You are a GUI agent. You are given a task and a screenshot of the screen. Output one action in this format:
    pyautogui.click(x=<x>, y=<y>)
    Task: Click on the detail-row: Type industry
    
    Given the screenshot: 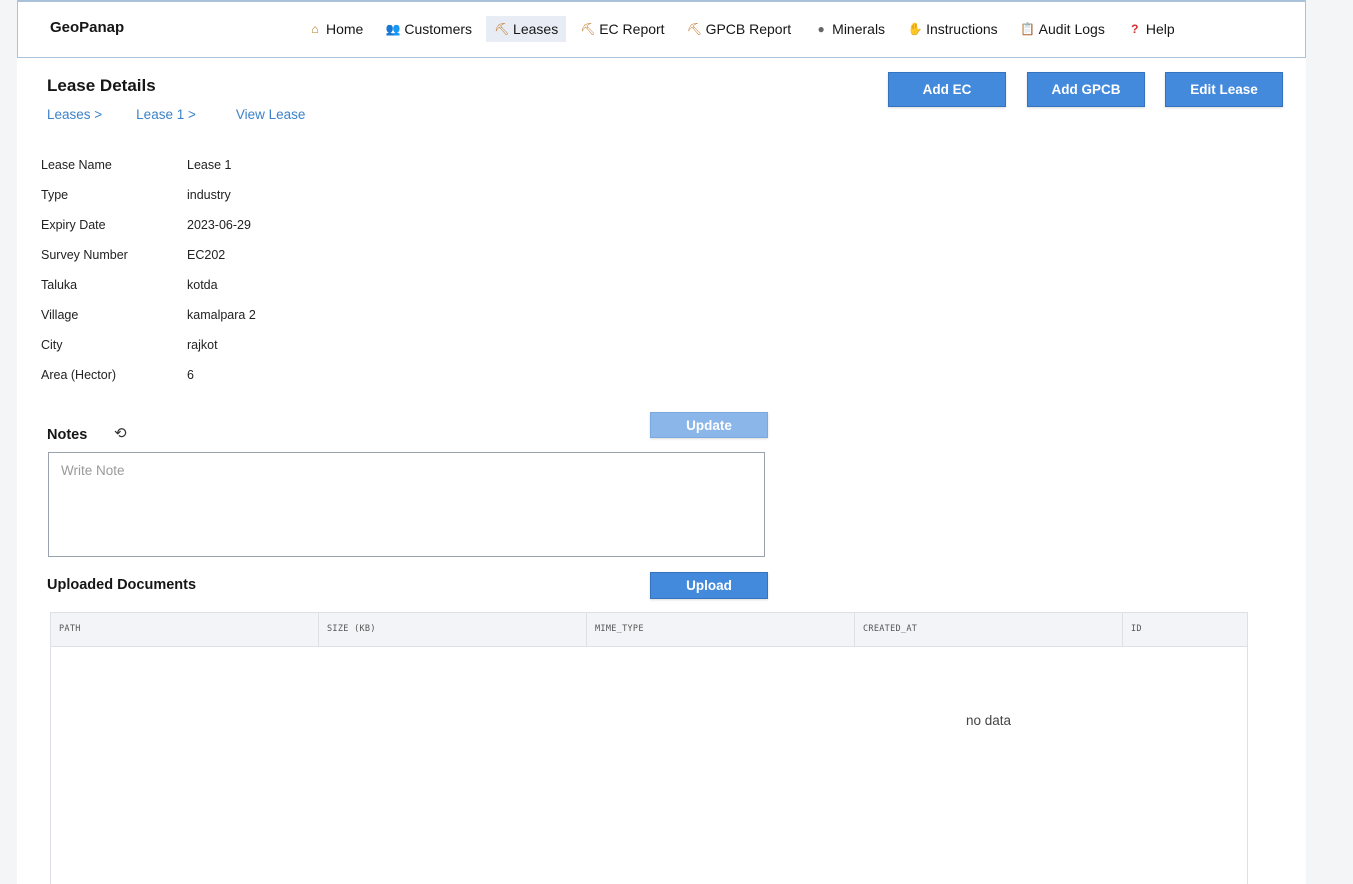 What is the action you would take?
    pyautogui.click(x=148, y=203)
    